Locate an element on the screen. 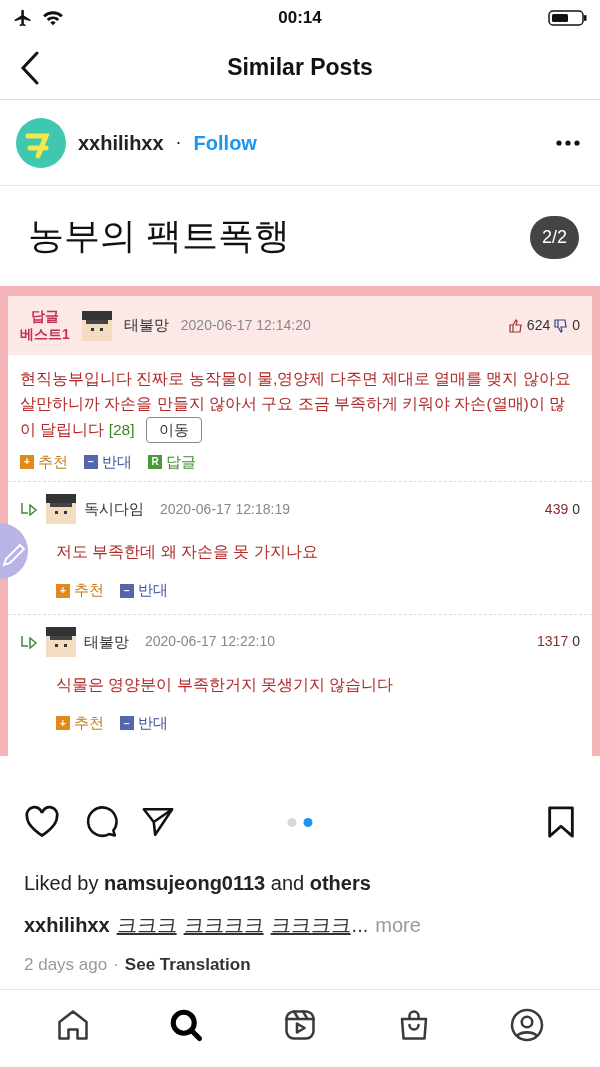 Image resolution: width=600 pixels, height=1067 pixels. move-button: 이동 is located at coordinates (174, 429).